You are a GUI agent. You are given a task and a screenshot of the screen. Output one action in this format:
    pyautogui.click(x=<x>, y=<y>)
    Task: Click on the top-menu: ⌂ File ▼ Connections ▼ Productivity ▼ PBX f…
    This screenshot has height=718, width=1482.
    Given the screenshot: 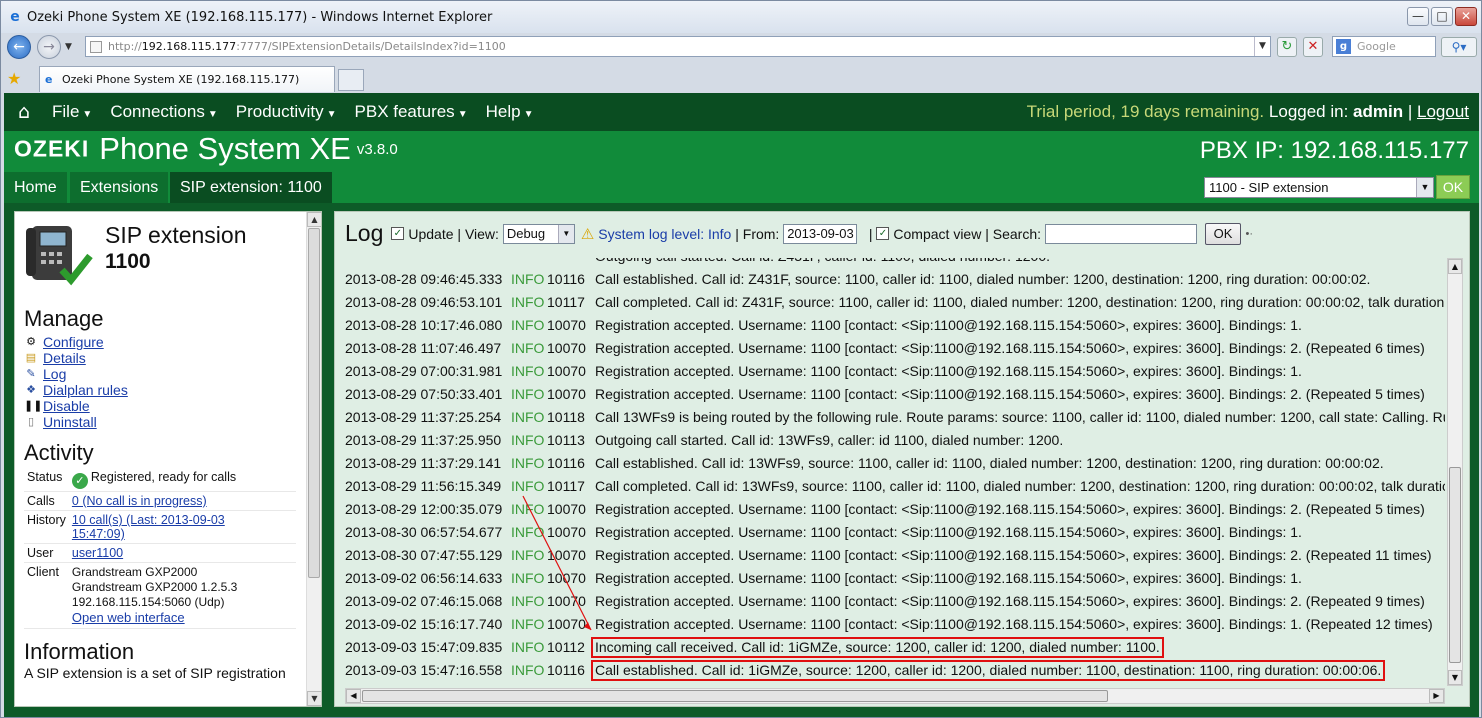 What is the action you would take?
    pyautogui.click(x=741, y=112)
    